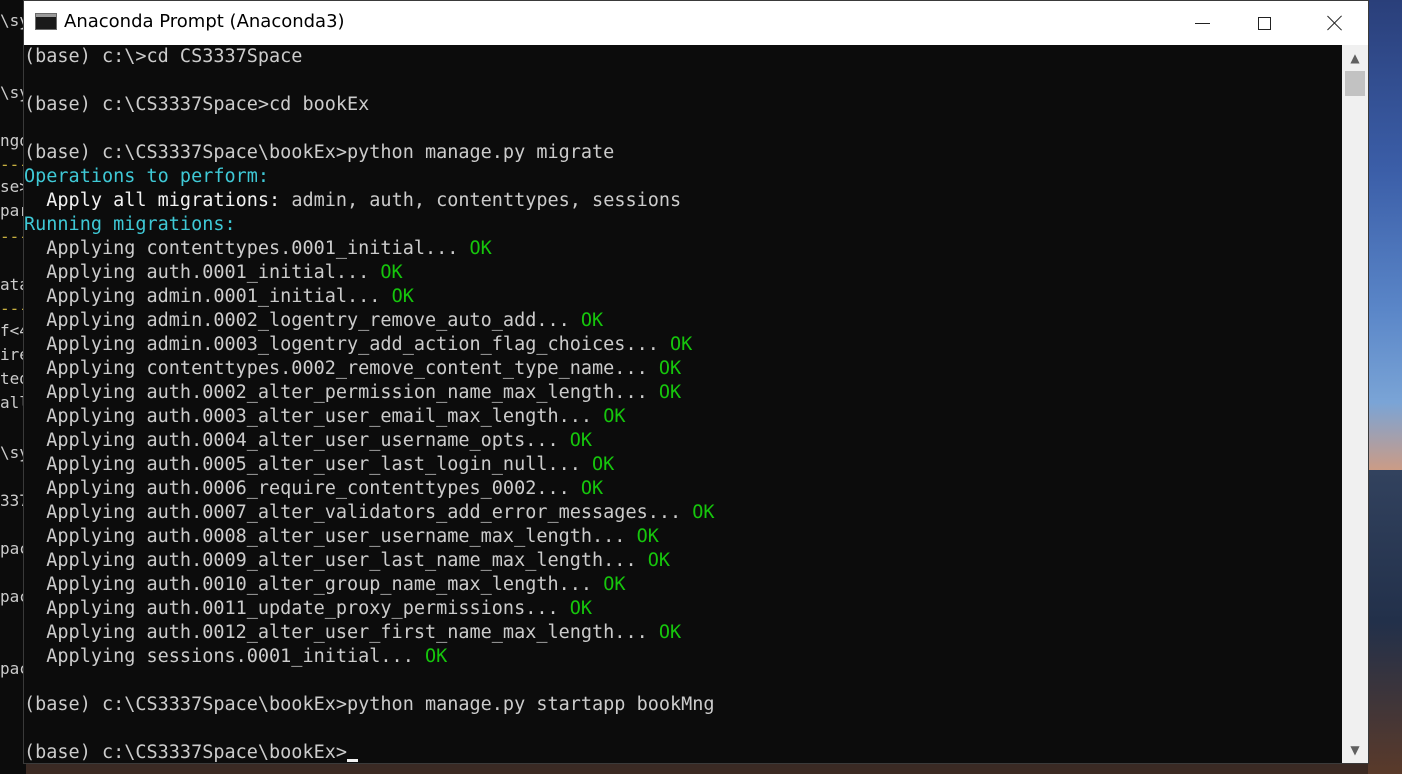 This screenshot has width=1402, height=774. Describe the element at coordinates (1355, 404) in the screenshot. I see `vertical-scrollbar: ▲ ▼` at that location.